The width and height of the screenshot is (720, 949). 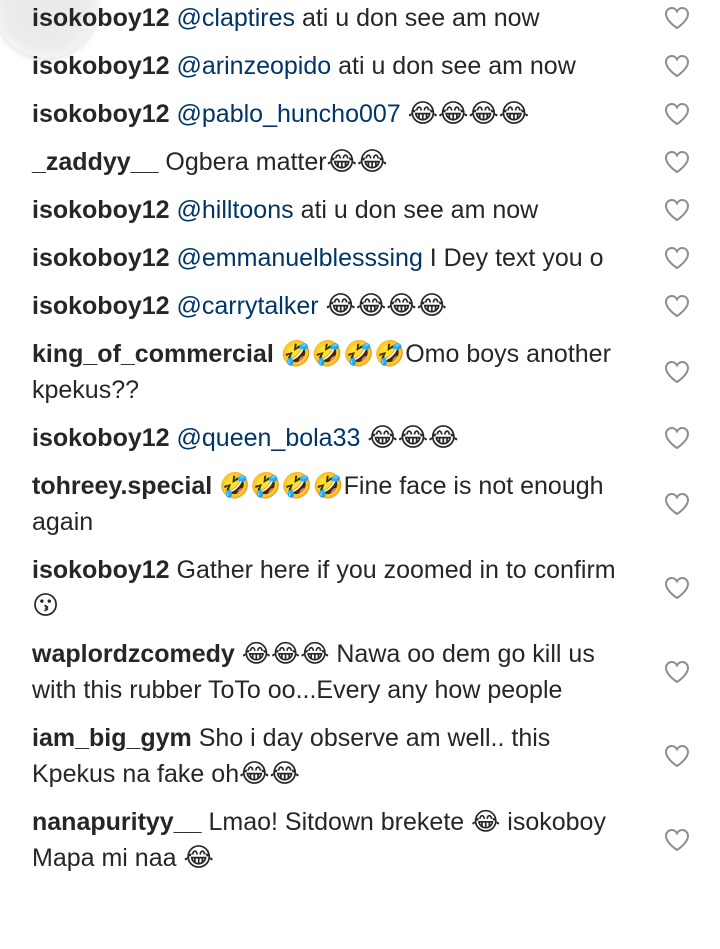 I want to click on comment-item: isokoboy12 @carrytalker 😂😂😂😂, so click(x=360, y=306).